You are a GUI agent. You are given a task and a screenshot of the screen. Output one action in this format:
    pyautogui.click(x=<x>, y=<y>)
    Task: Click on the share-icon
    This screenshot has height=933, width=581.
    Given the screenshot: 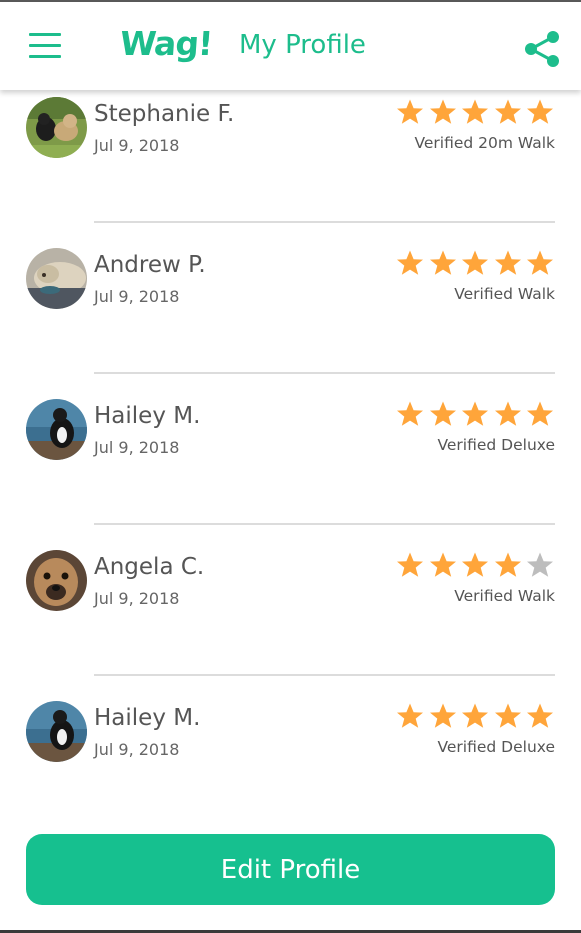 What is the action you would take?
    pyautogui.click(x=542, y=49)
    